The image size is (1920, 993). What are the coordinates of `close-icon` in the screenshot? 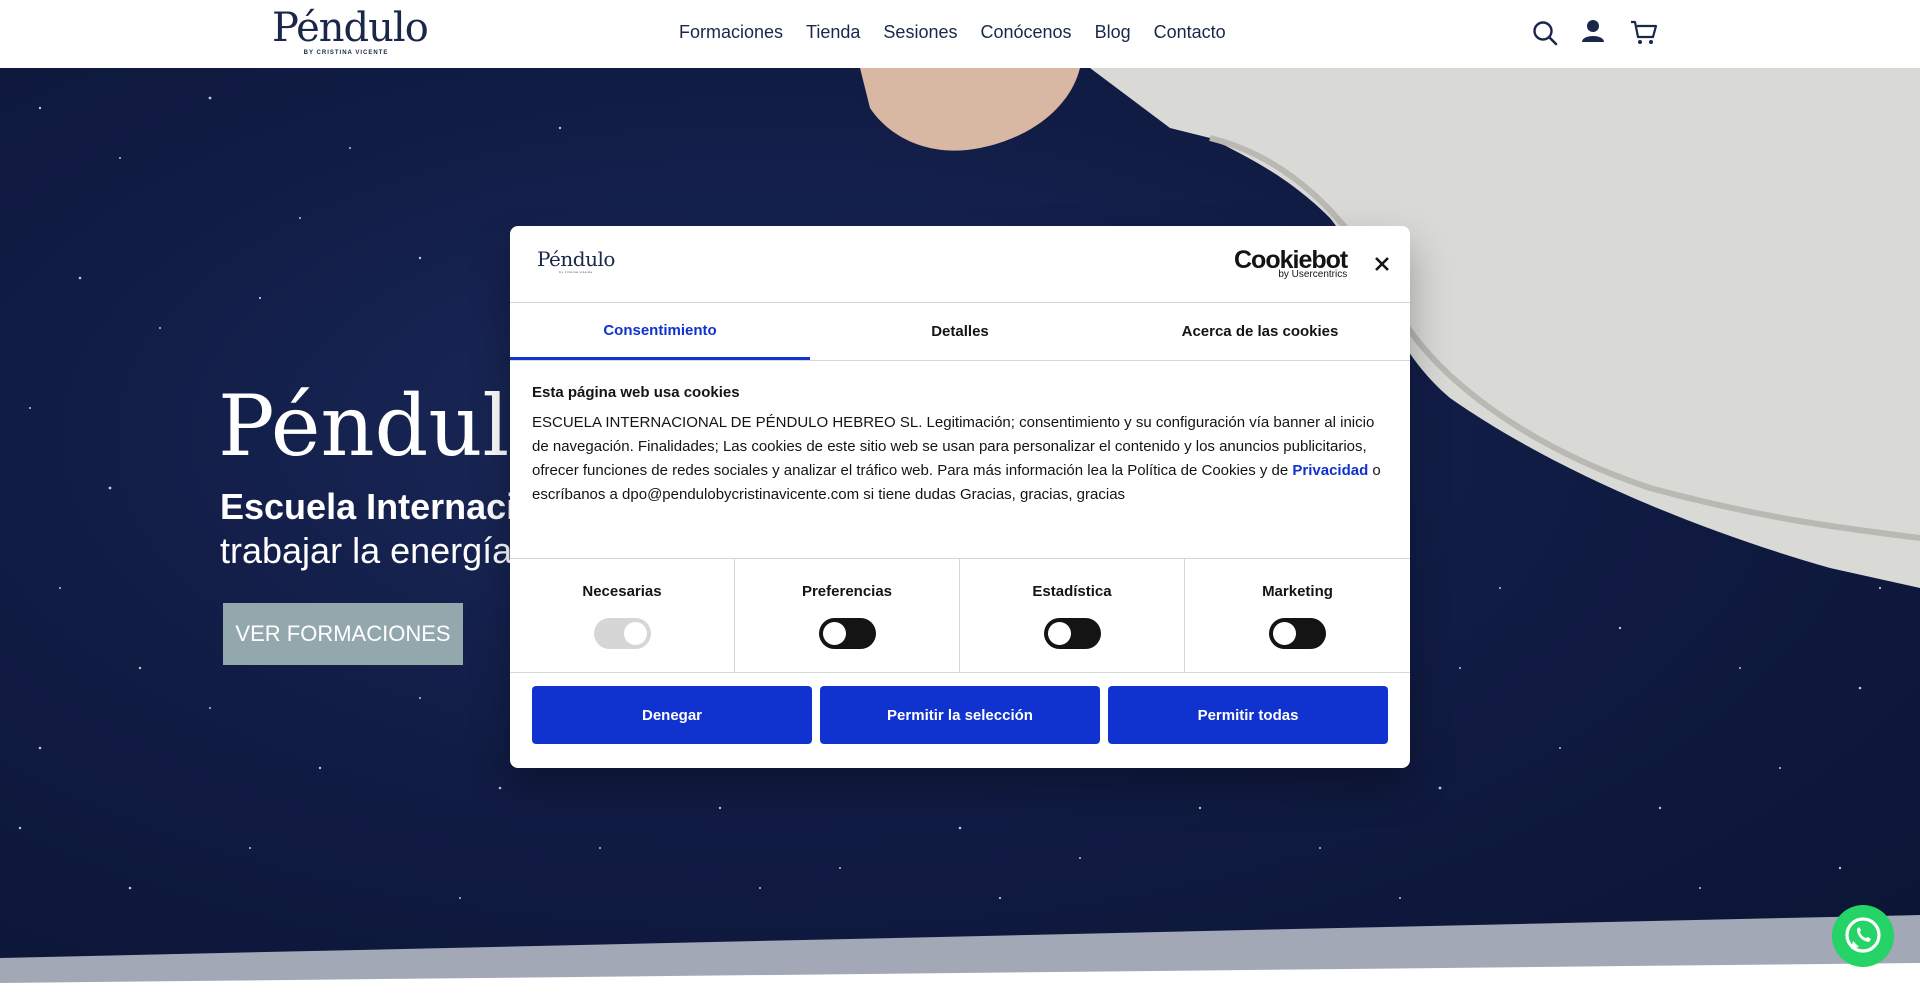 It's located at (1382, 264).